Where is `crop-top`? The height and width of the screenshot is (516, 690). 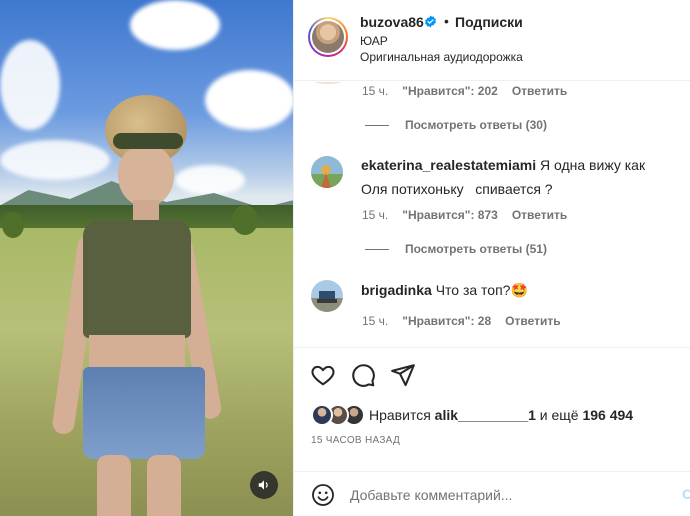 crop-top is located at coordinates (137, 279).